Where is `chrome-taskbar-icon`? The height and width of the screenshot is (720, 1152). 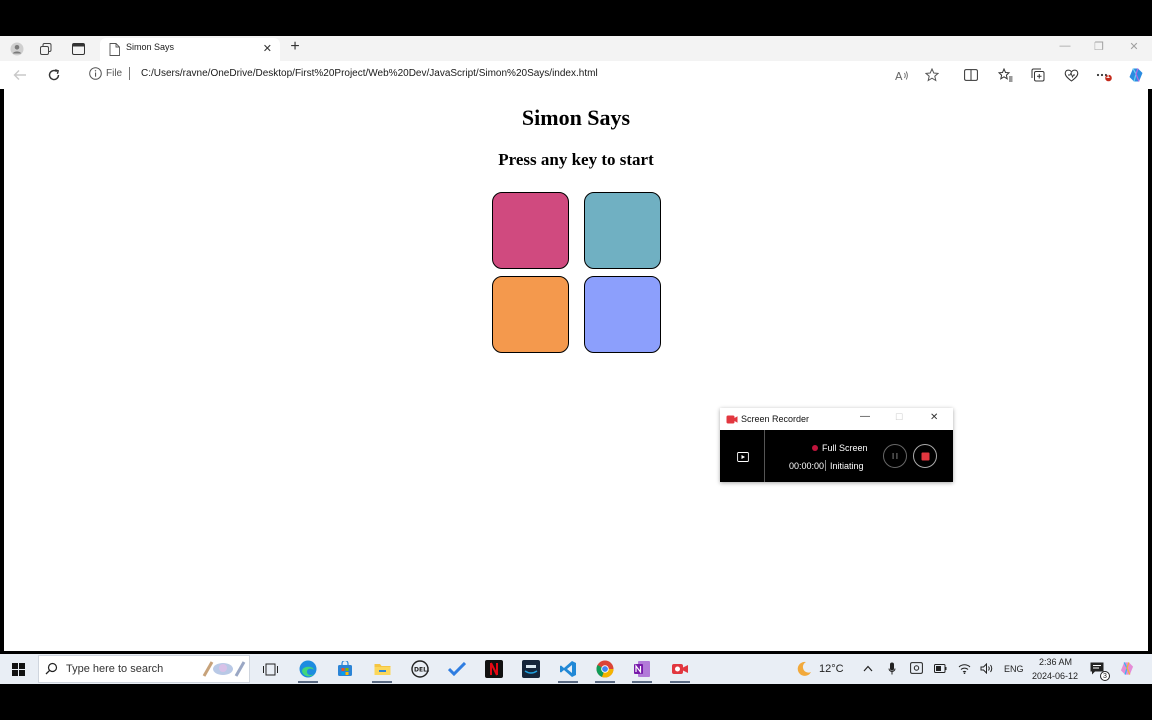 chrome-taskbar-icon is located at coordinates (605, 669).